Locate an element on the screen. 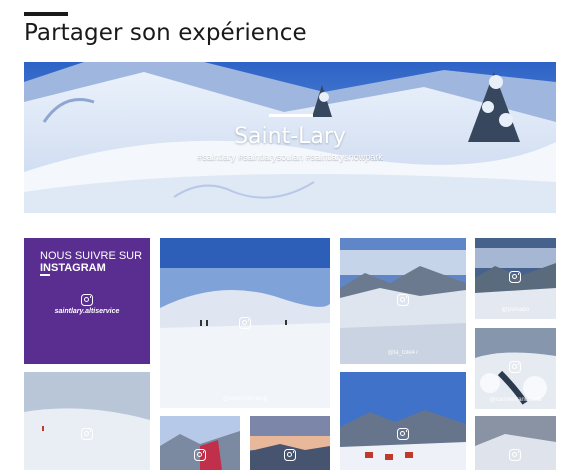 The height and width of the screenshot is (470, 580). page-title: Partager son expérience is located at coordinates (165, 33).